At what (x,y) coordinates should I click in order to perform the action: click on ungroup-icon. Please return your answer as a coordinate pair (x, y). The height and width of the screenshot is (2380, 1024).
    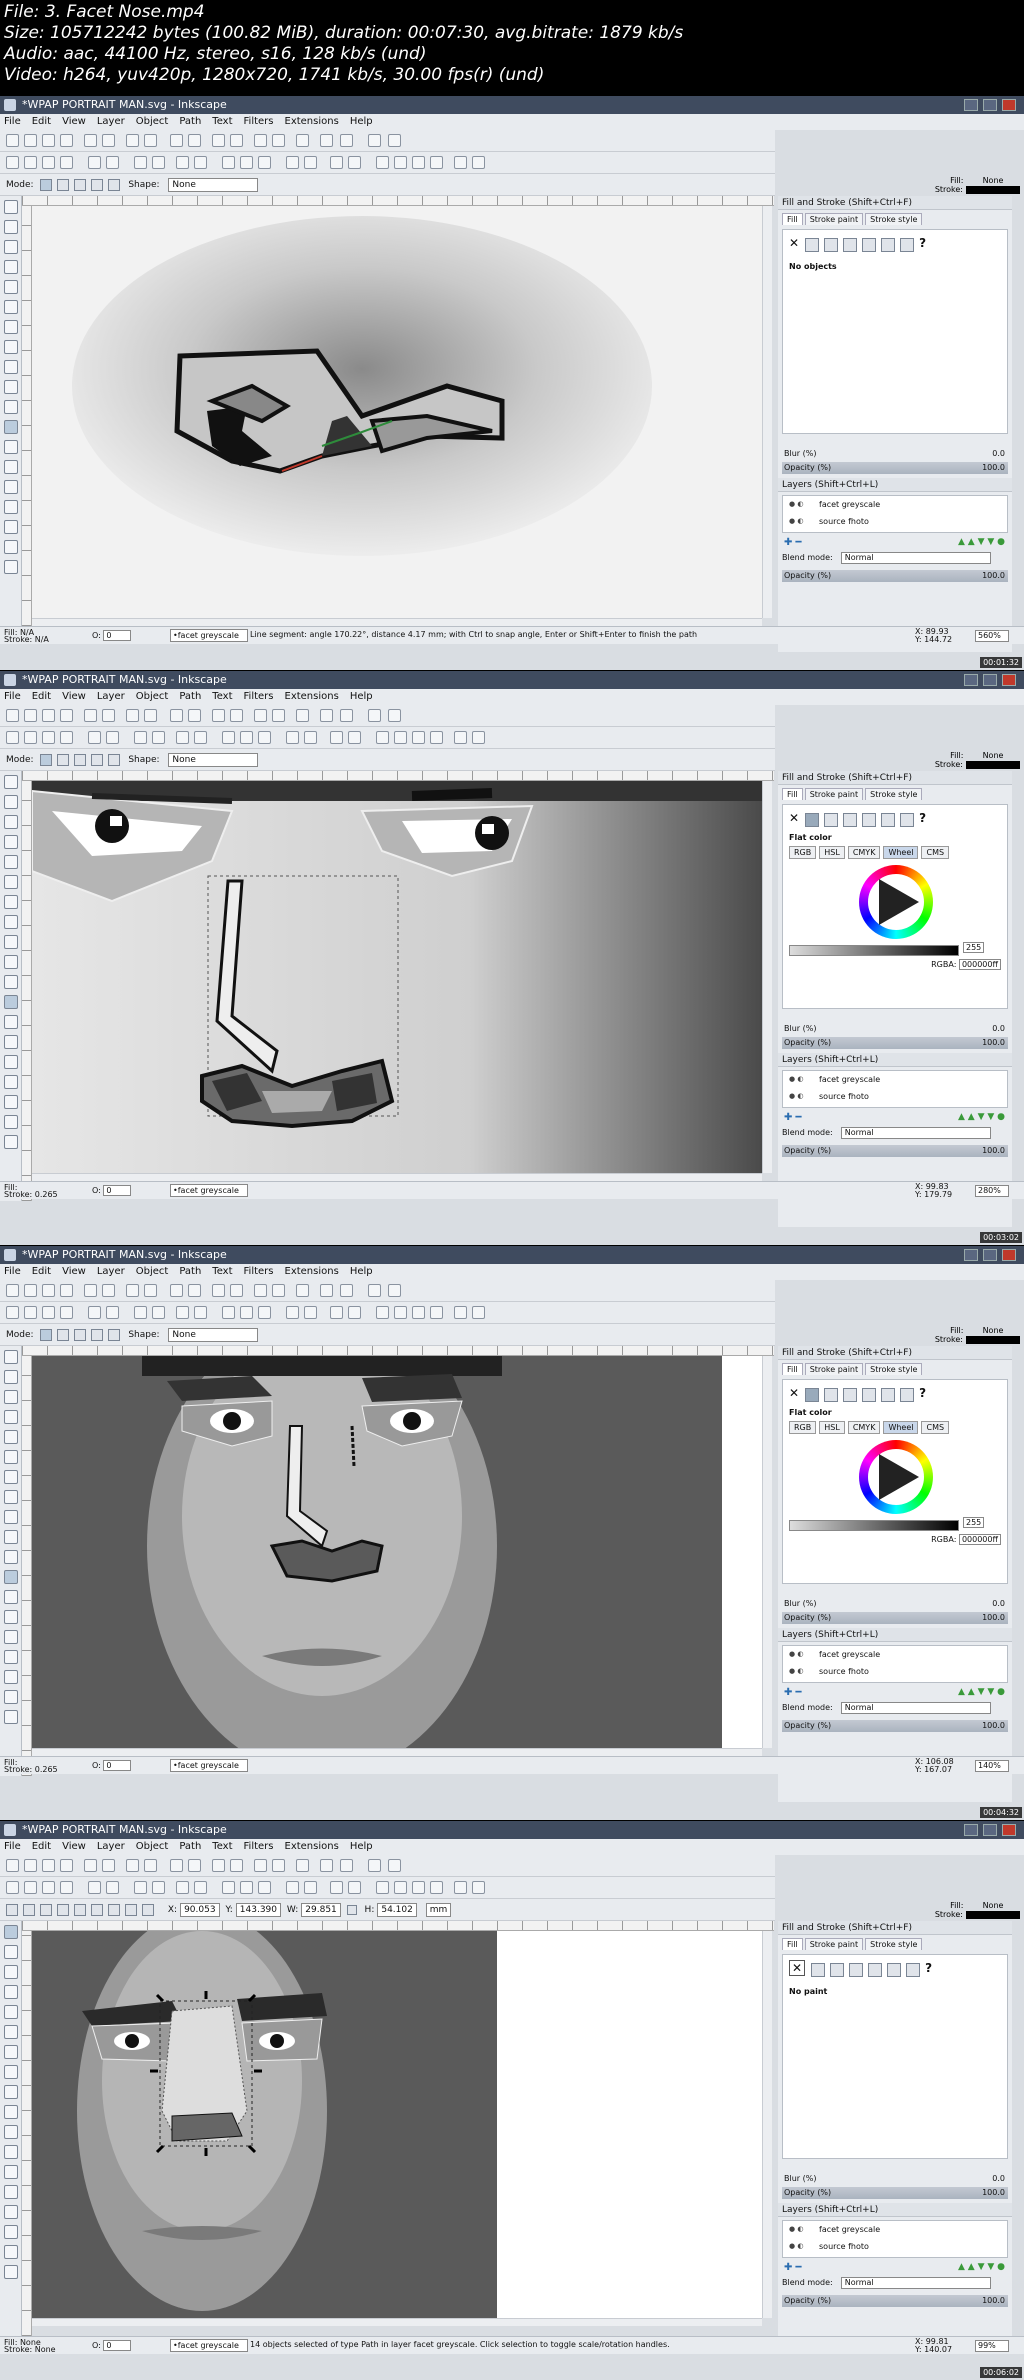
    Looking at the image, I should click on (354, 737).